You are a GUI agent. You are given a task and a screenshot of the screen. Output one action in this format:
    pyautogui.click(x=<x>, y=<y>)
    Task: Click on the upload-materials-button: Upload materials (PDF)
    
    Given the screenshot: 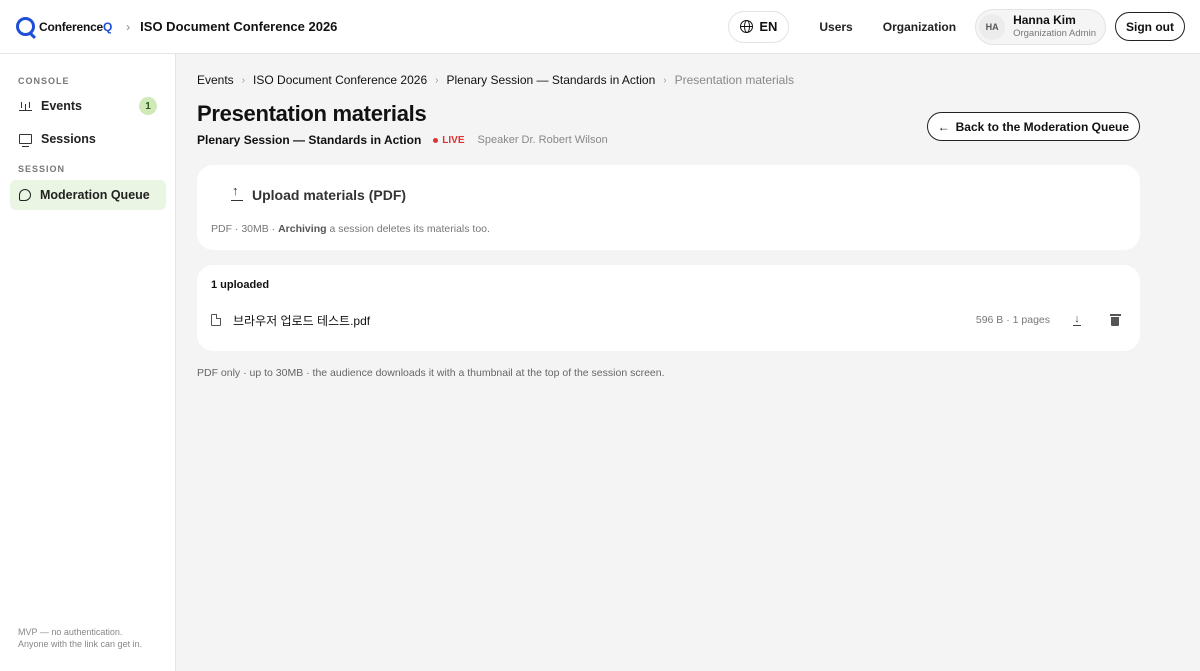 What is the action you would take?
    pyautogui.click(x=319, y=193)
    